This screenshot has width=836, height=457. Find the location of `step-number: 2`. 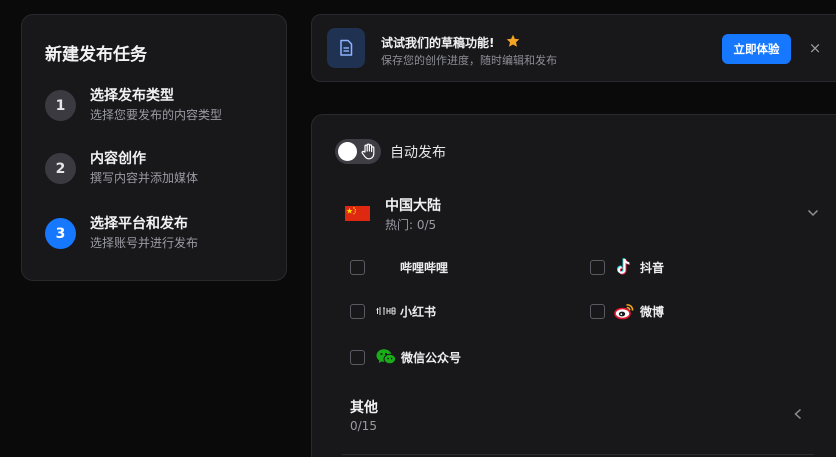

step-number: 2 is located at coordinates (60, 168).